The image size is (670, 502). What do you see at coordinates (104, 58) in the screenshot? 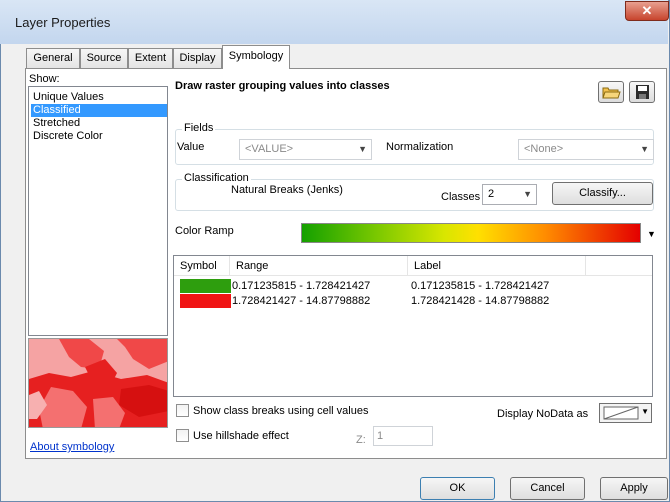
I see `tab-source: Source` at bounding box center [104, 58].